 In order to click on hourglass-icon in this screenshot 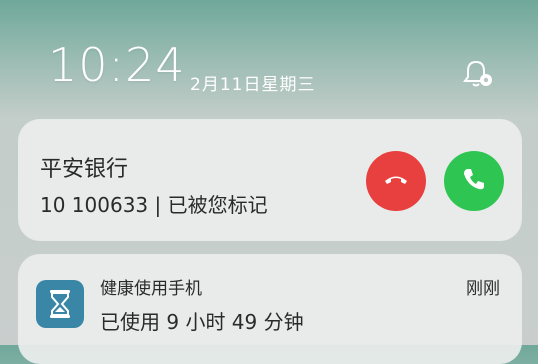, I will do `click(60, 304)`.